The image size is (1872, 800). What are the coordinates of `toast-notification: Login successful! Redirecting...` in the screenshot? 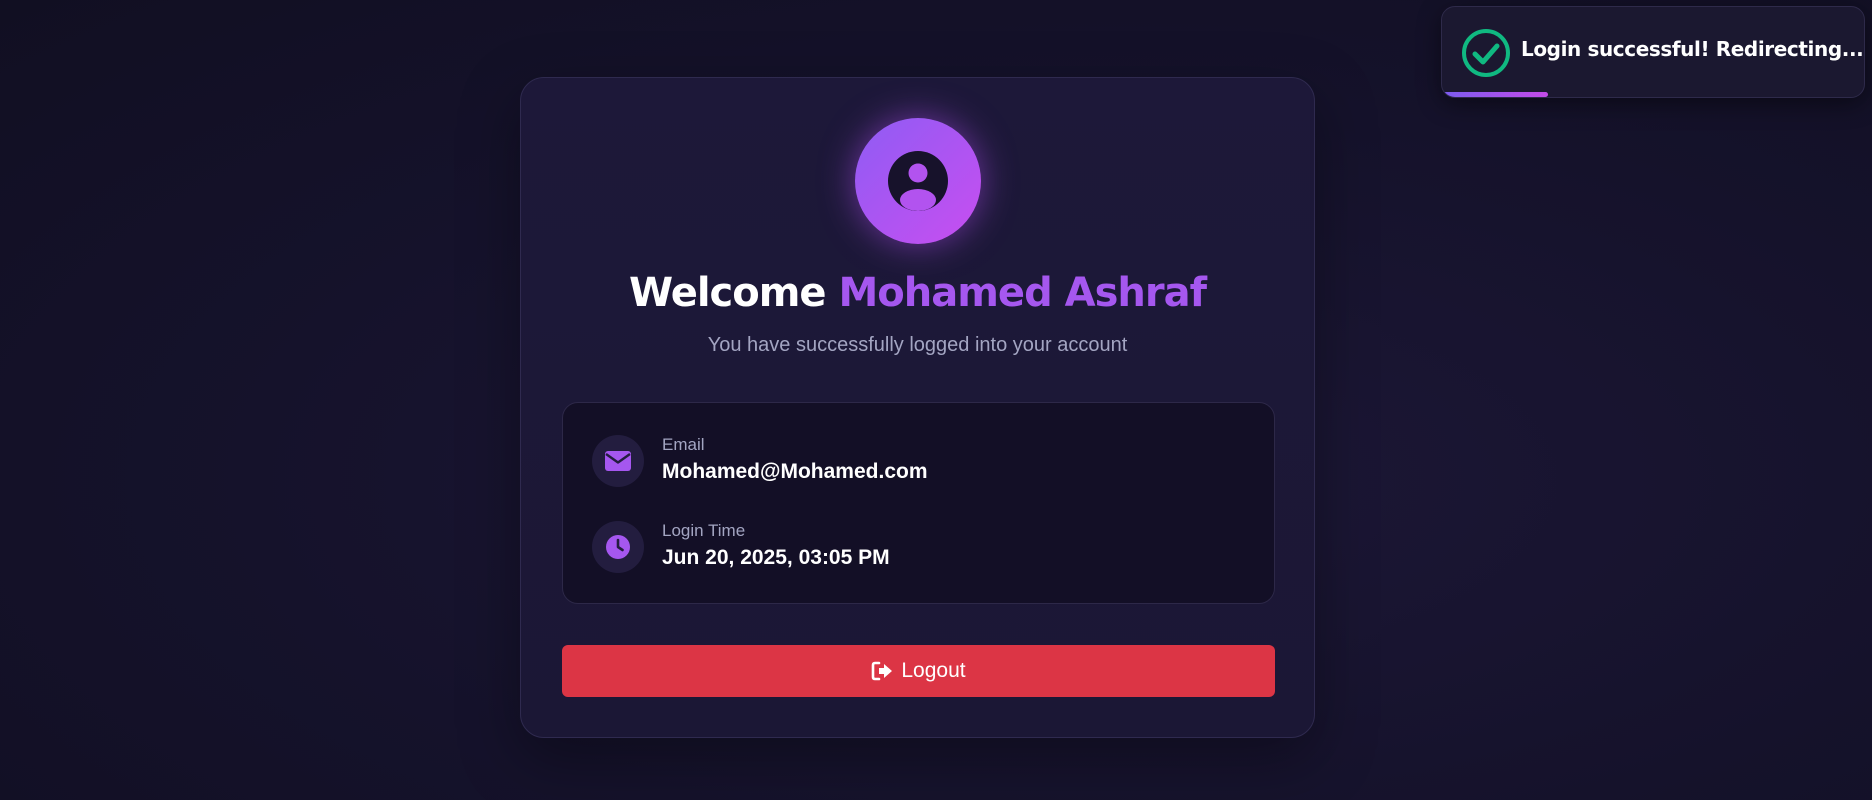 It's located at (1653, 52).